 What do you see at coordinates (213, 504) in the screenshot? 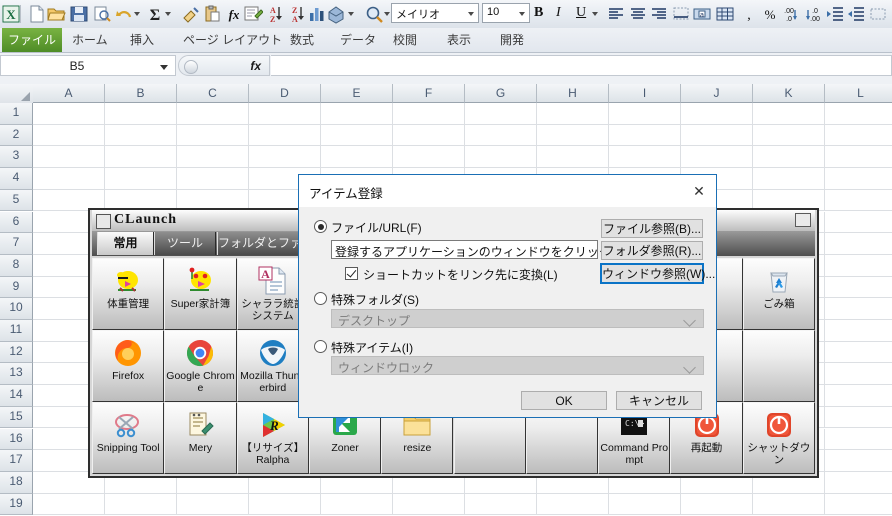
I see `cell-C19` at bounding box center [213, 504].